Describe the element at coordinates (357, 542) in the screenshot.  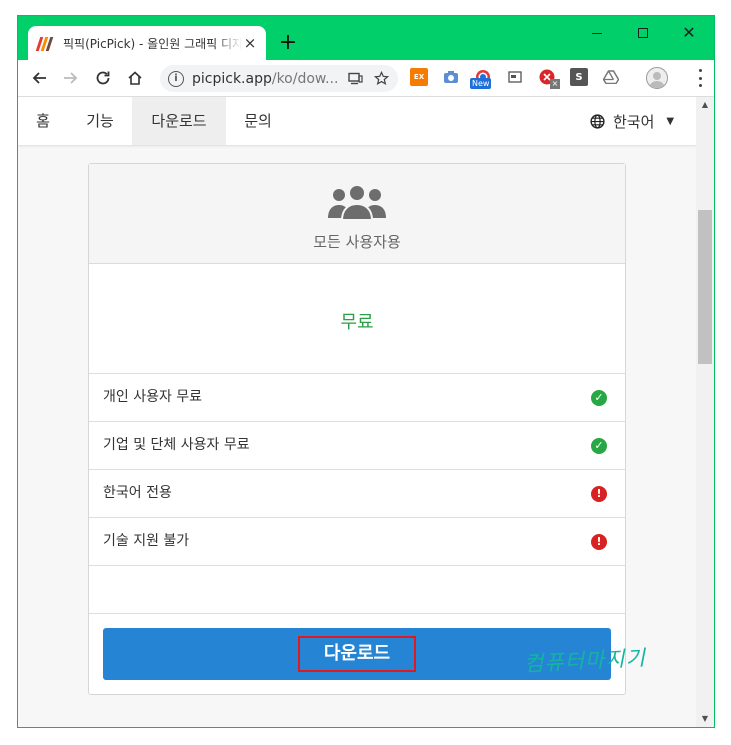
I see `feature-item: 기술 지원 불가 !` at that location.